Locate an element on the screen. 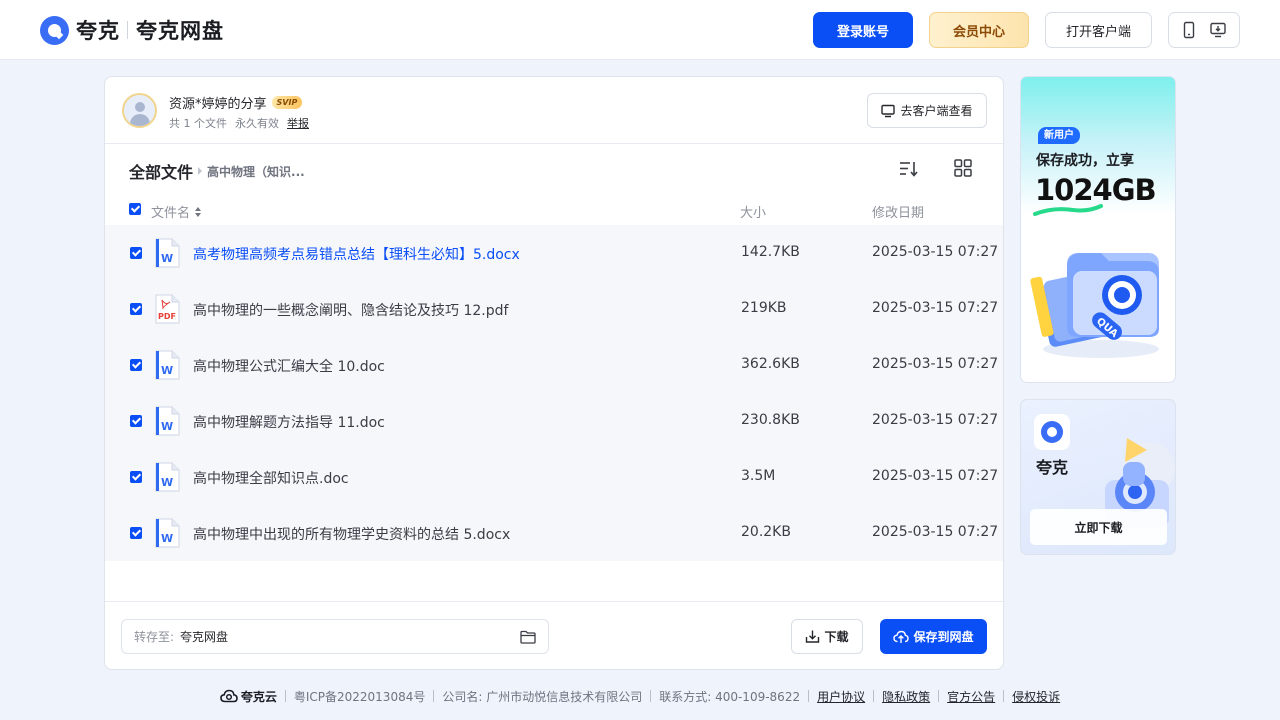 The height and width of the screenshot is (720, 1280). vip-center-button: 会员中心 is located at coordinates (979, 30).